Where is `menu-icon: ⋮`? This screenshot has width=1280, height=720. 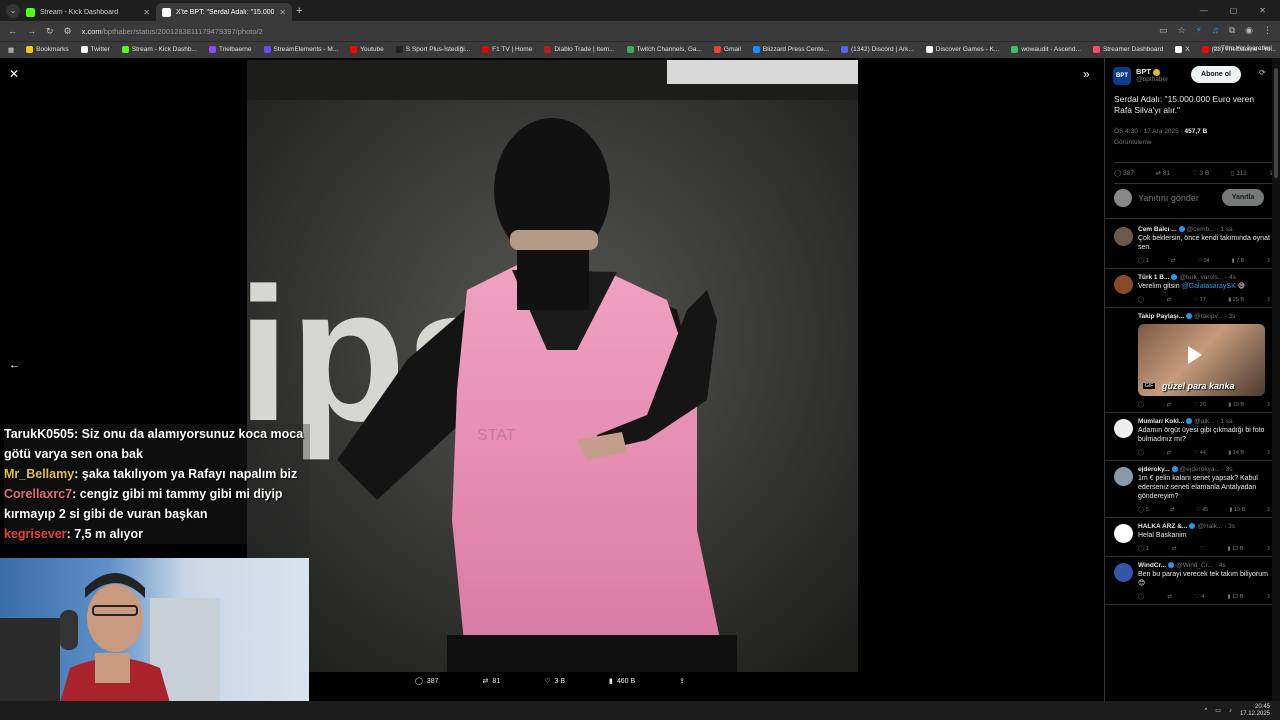 menu-icon: ⋮ is located at coordinates (1267, 30).